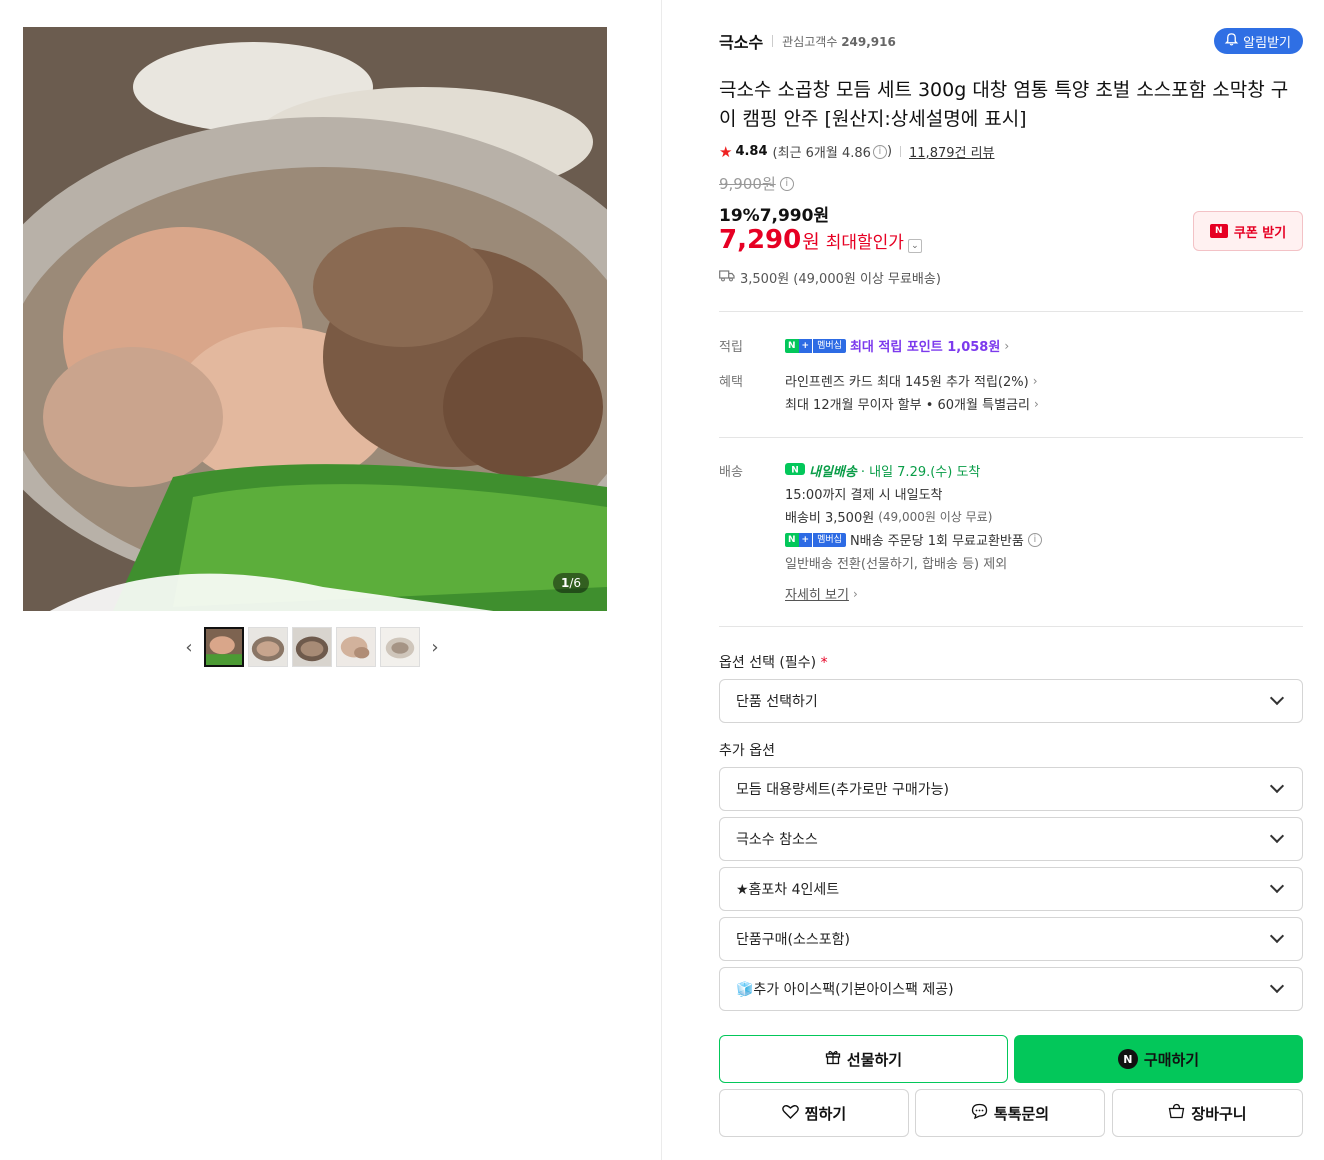 The image size is (1324, 1160). I want to click on extra-option-select: 모듬 대용량세트(추가로만 구매가능), so click(1011, 789).